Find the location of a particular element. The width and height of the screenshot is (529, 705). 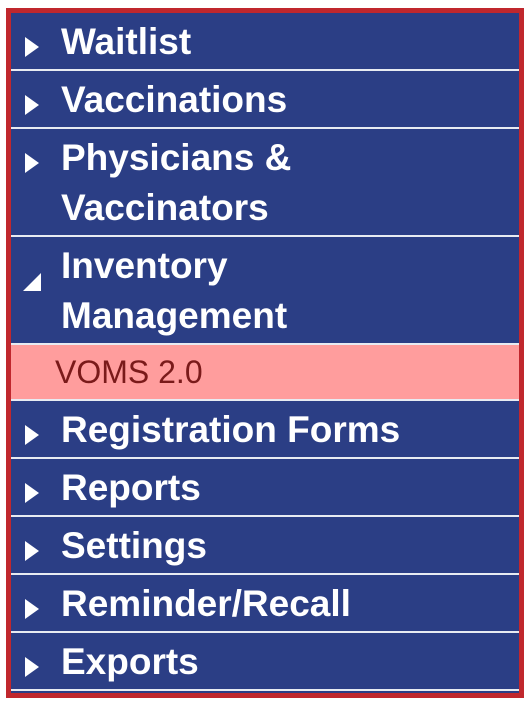

menu-item-label: Settings is located at coordinates (134, 545).